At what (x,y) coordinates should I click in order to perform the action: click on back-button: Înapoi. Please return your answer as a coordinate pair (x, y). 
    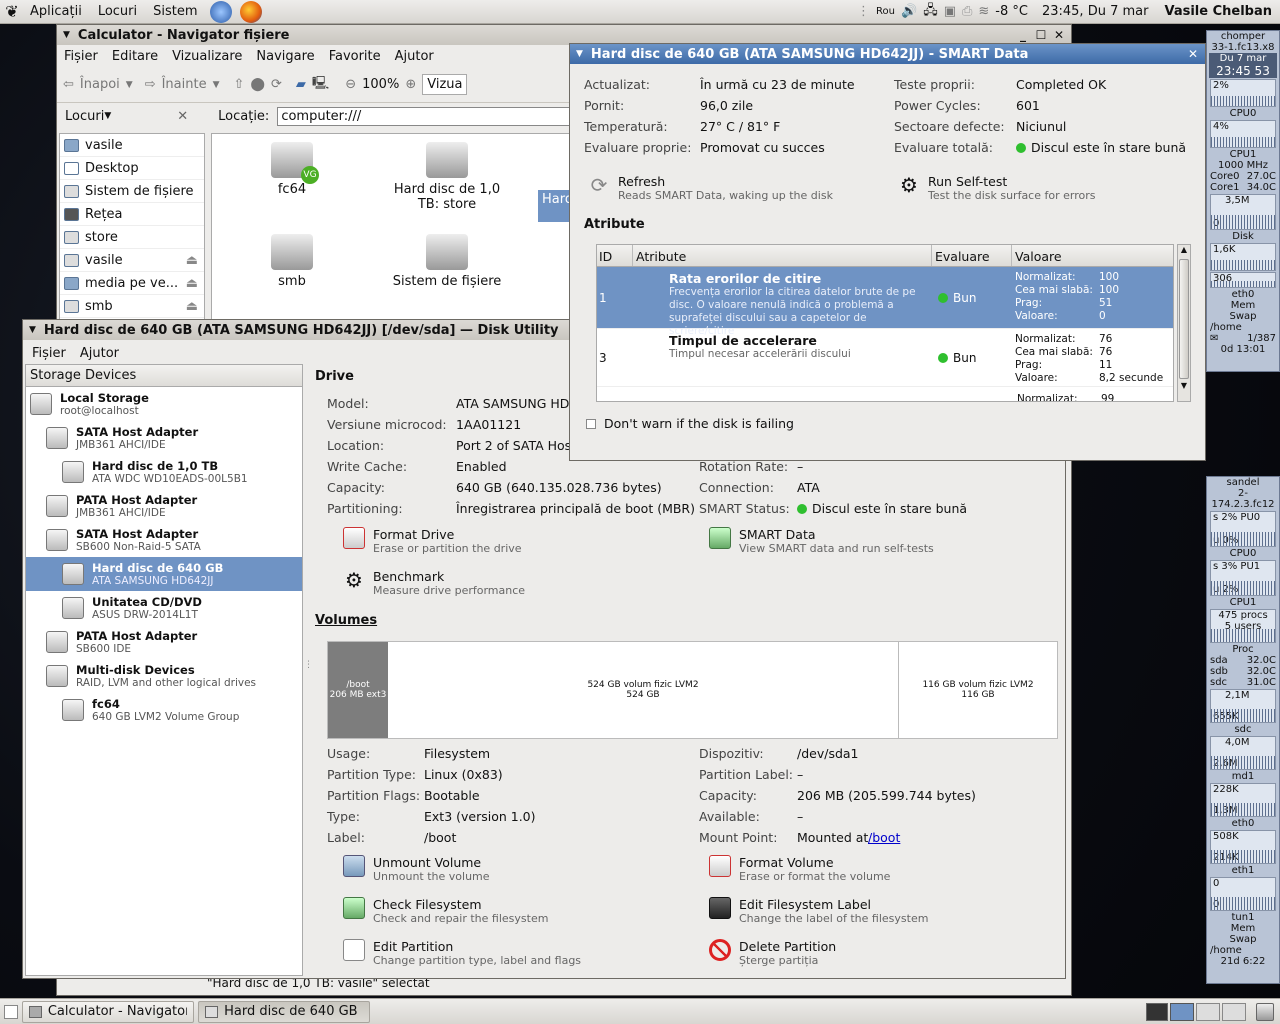
    Looking at the image, I should click on (100, 84).